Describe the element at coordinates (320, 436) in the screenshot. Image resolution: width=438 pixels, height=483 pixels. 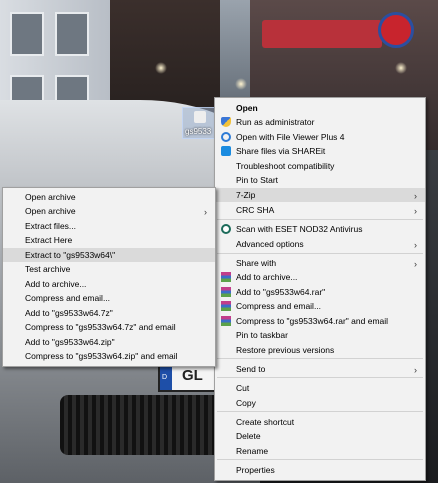
I see `menu-item-delete: Delete` at that location.